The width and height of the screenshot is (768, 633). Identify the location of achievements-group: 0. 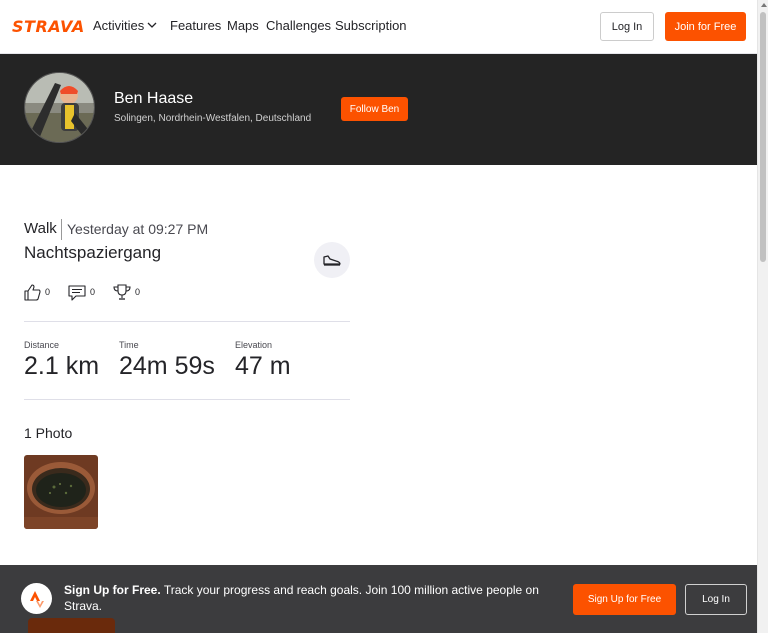
(126, 292).